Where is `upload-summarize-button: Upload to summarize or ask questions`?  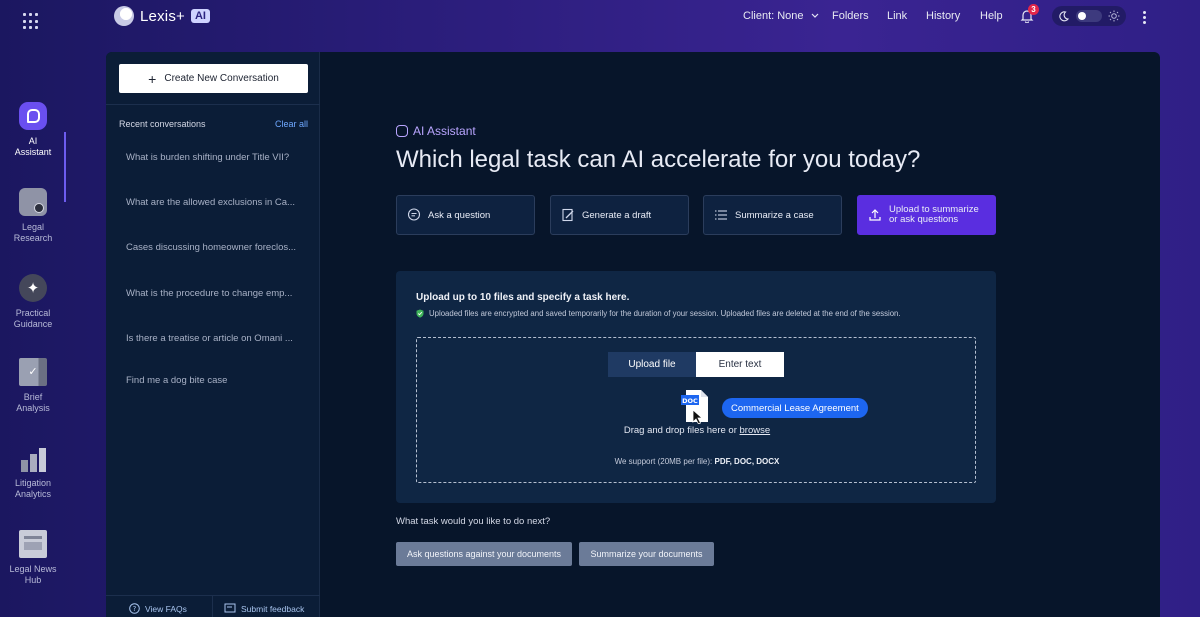
upload-summarize-button: Upload to summarize or ask questions is located at coordinates (926, 215).